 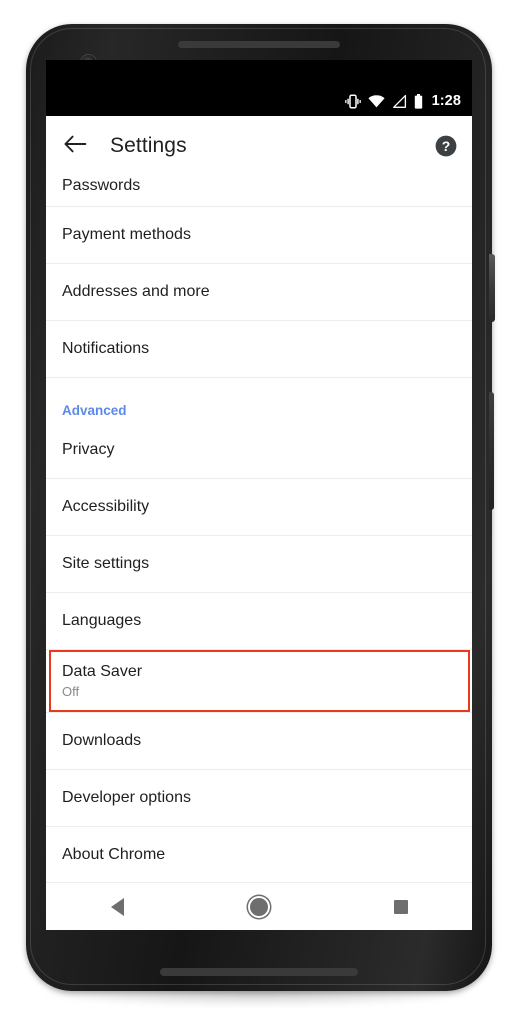 I want to click on app-toolbar: Settings ?, so click(x=259, y=146).